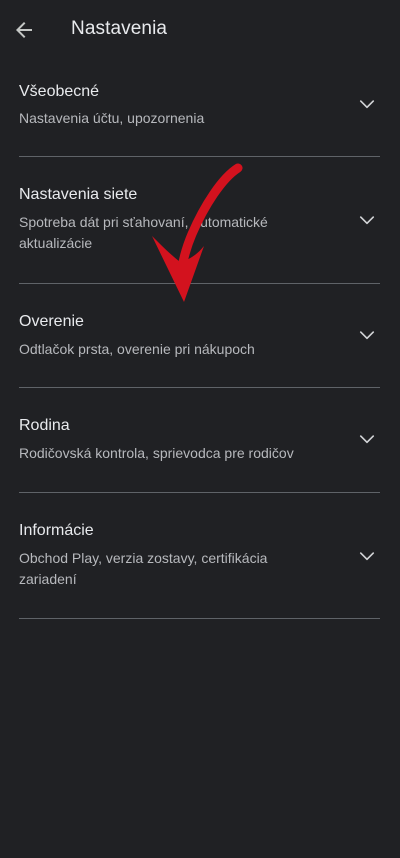 This screenshot has width=400, height=858. Describe the element at coordinates (119, 28) in the screenshot. I see `page-title: Nastavenia` at that location.